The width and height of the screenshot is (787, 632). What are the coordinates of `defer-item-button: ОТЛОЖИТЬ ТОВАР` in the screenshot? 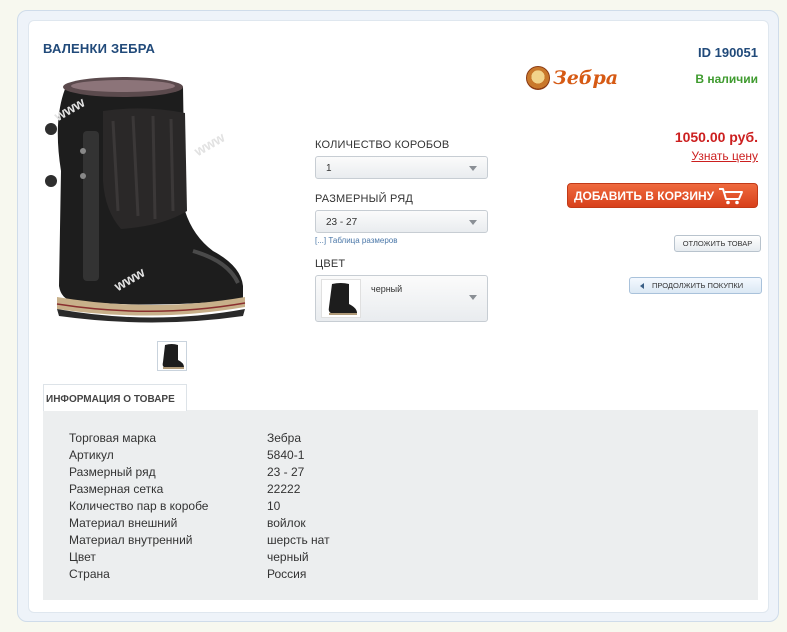 It's located at (717, 243).